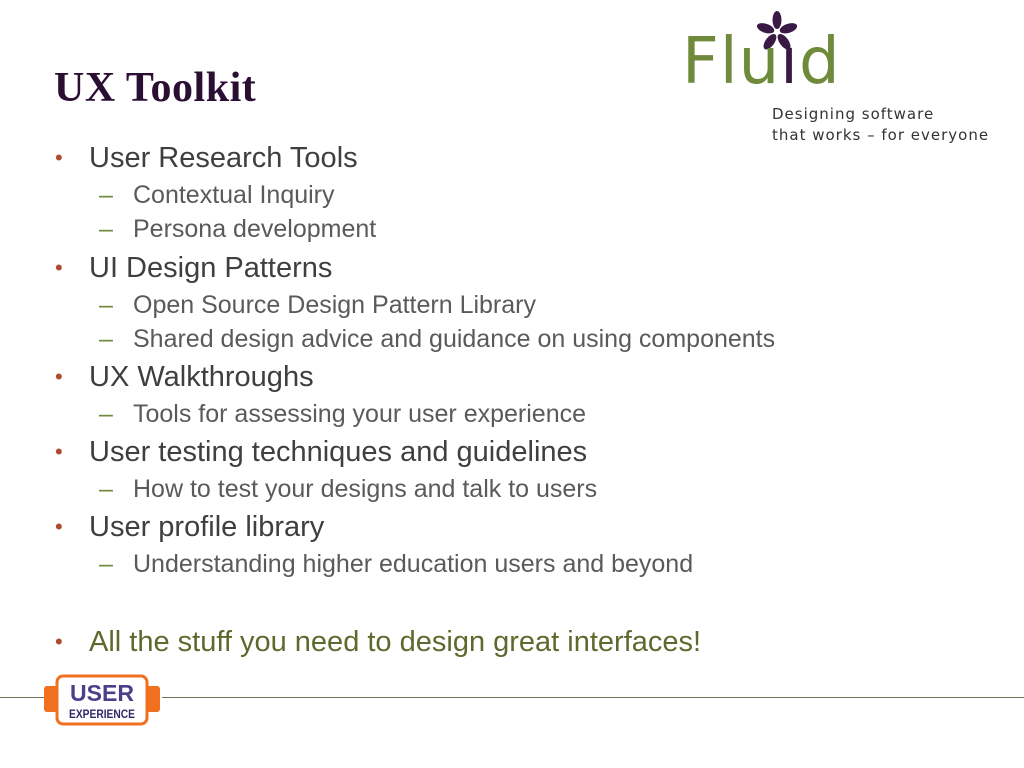  Describe the element at coordinates (255, 229) in the screenshot. I see `sub-bullet-text: Persona development` at that location.